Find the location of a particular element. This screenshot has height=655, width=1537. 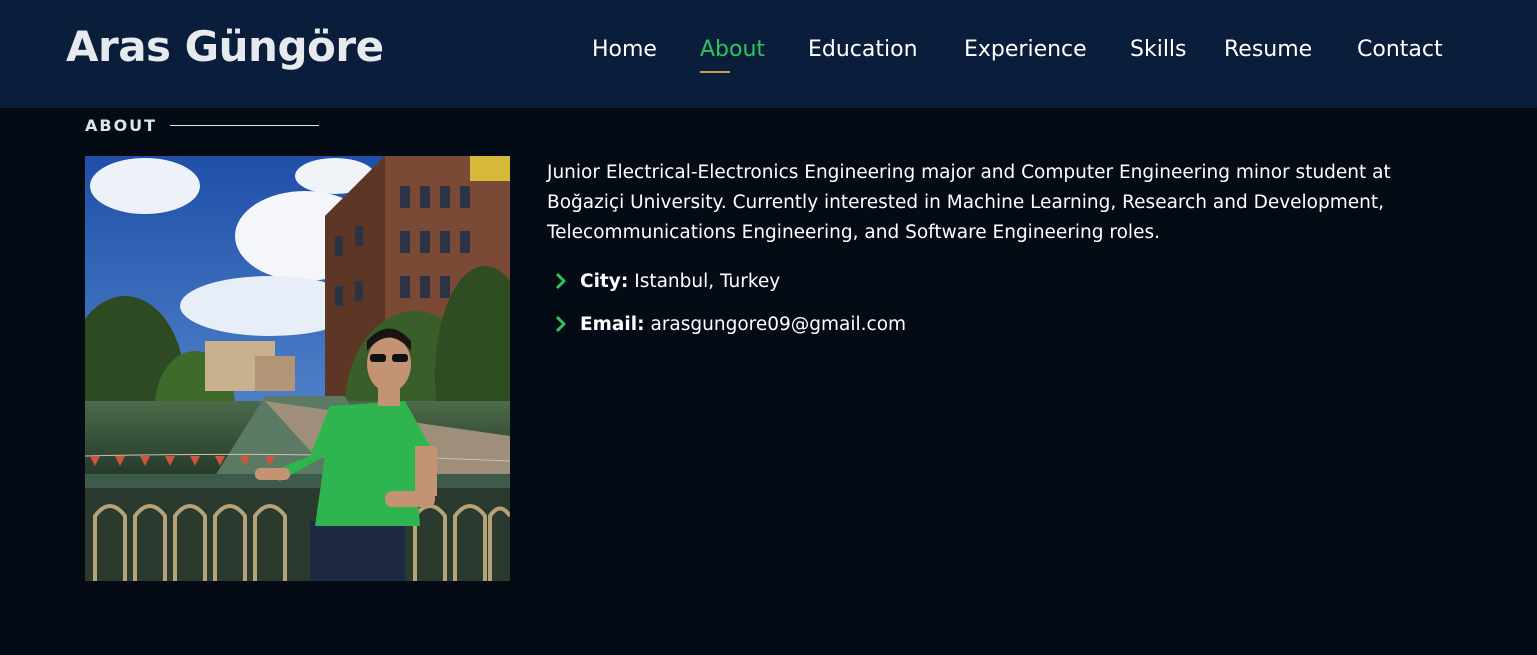

info-city: City: Istanbul, Turkey is located at coordinates (666, 281).